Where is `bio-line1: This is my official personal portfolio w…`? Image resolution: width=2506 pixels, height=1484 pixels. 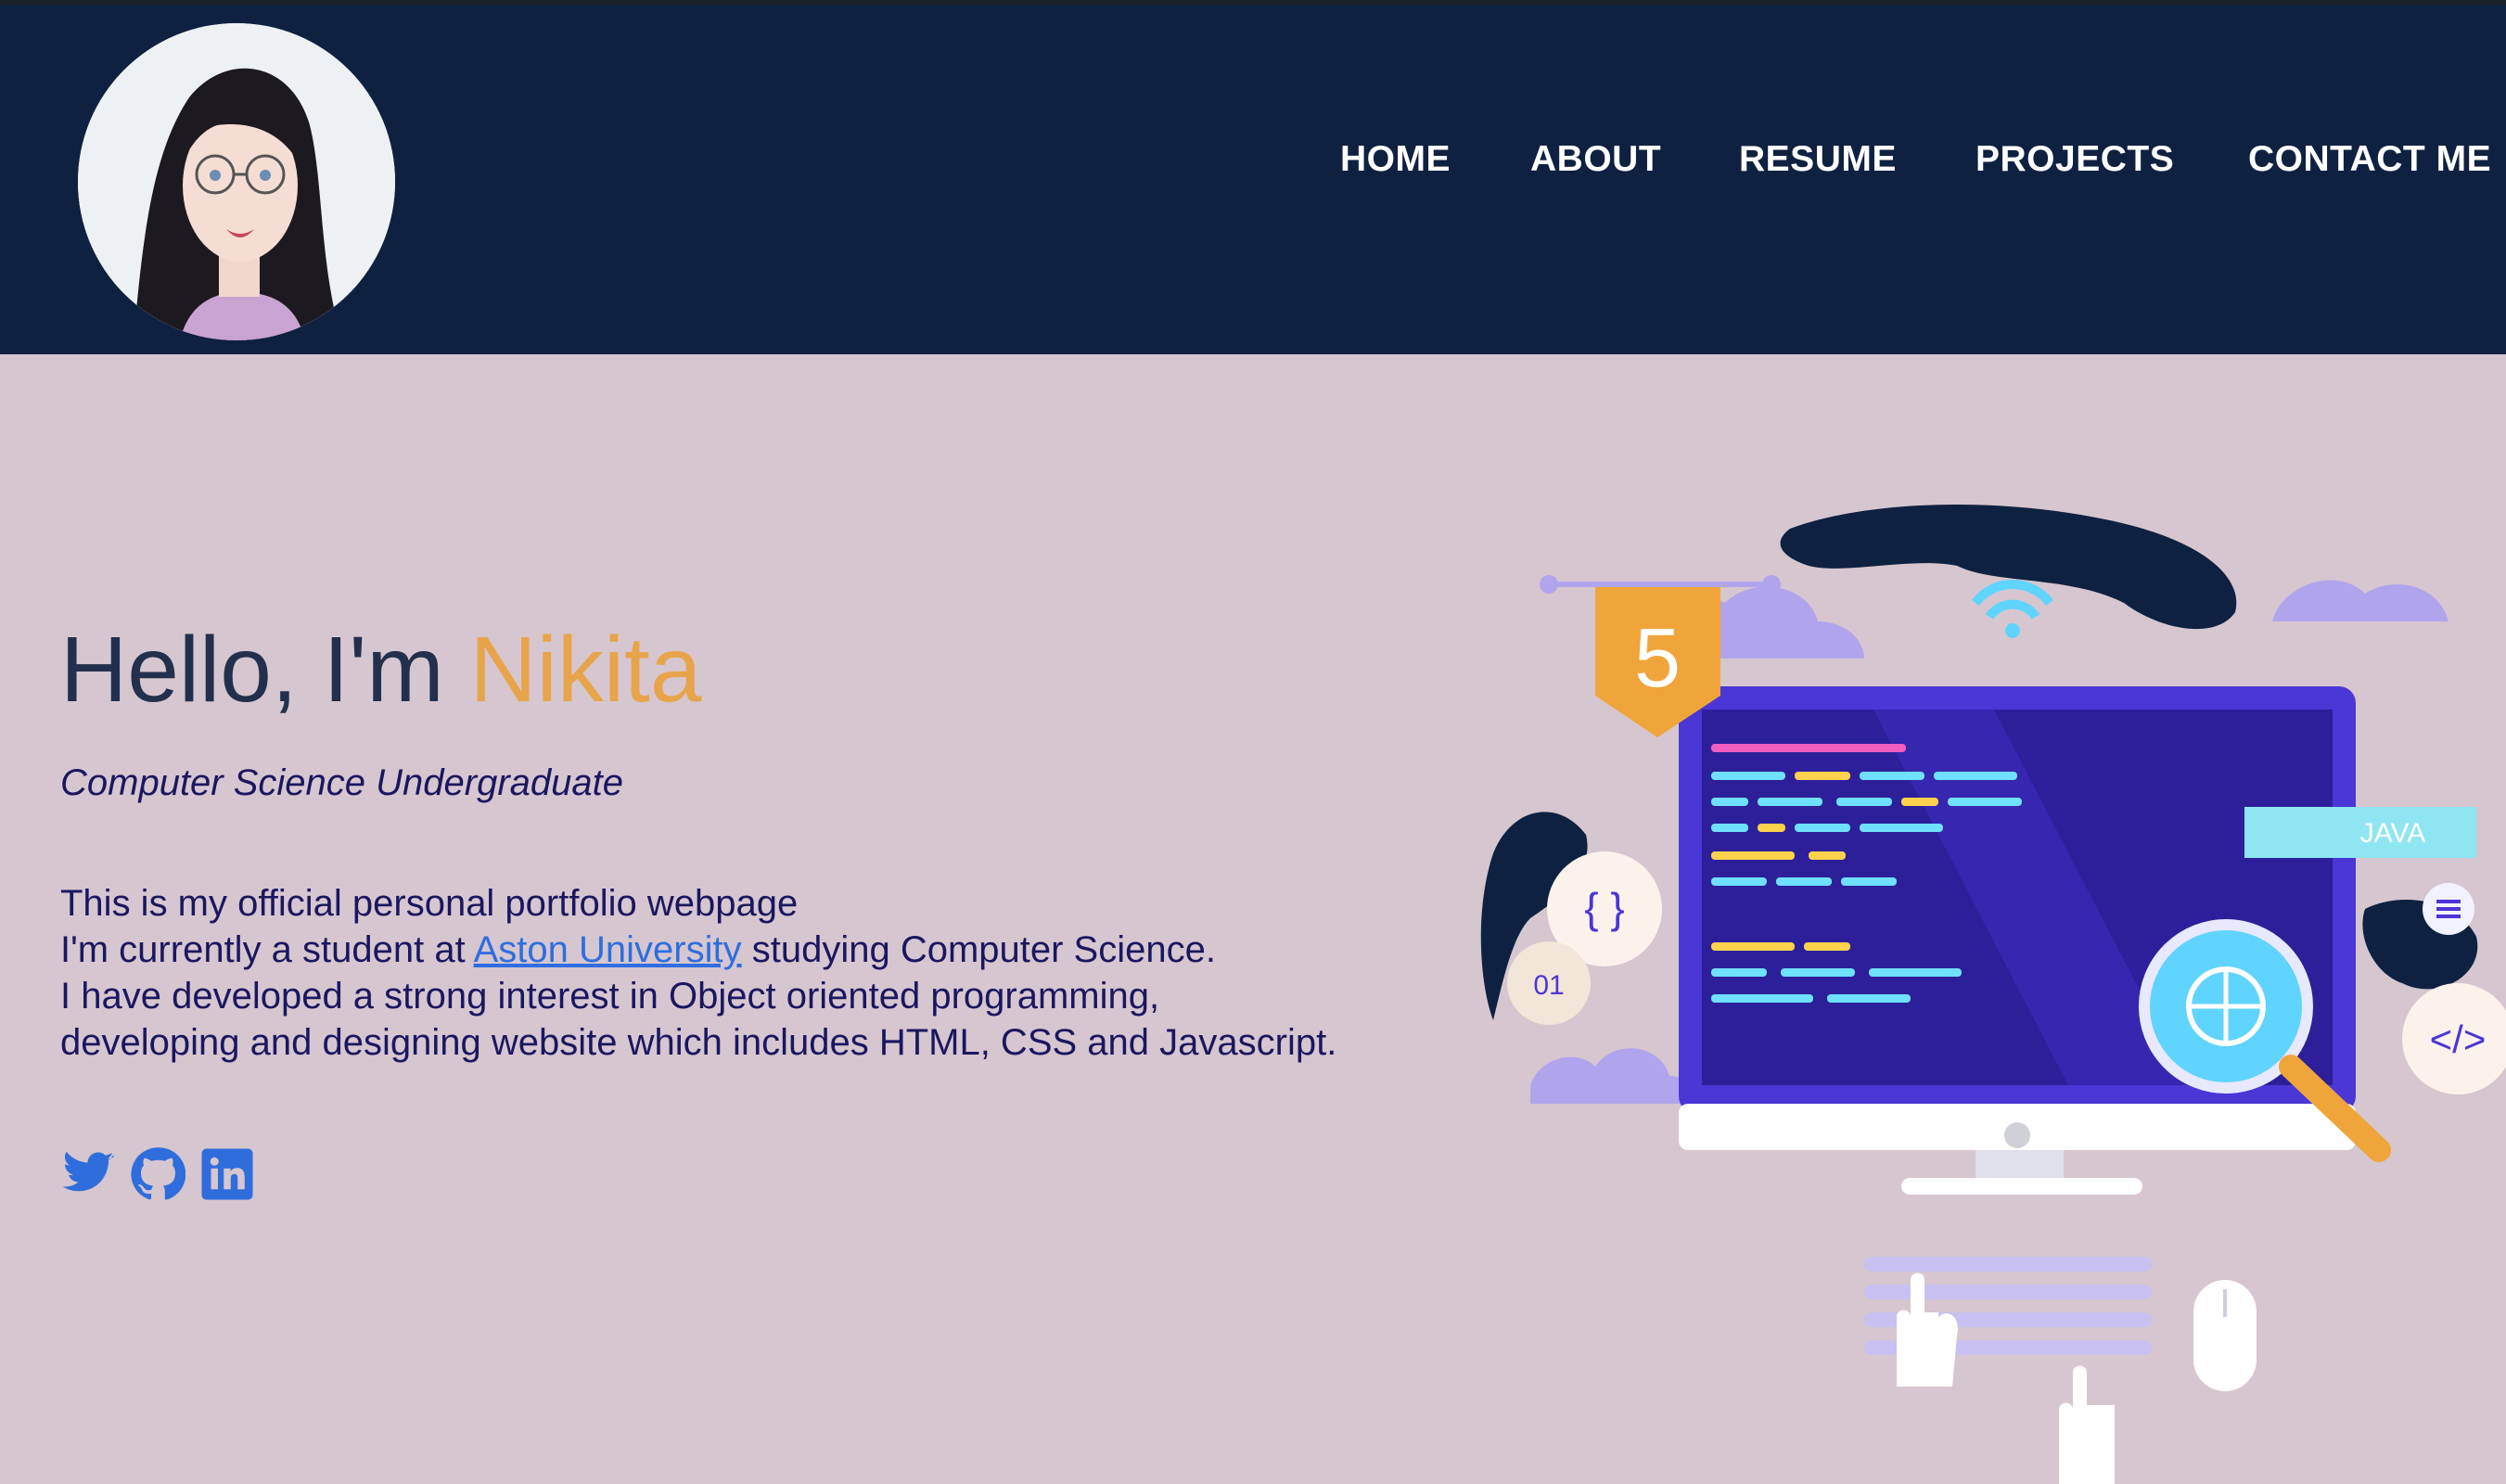 bio-line1: This is my official personal portfolio w… is located at coordinates (429, 903).